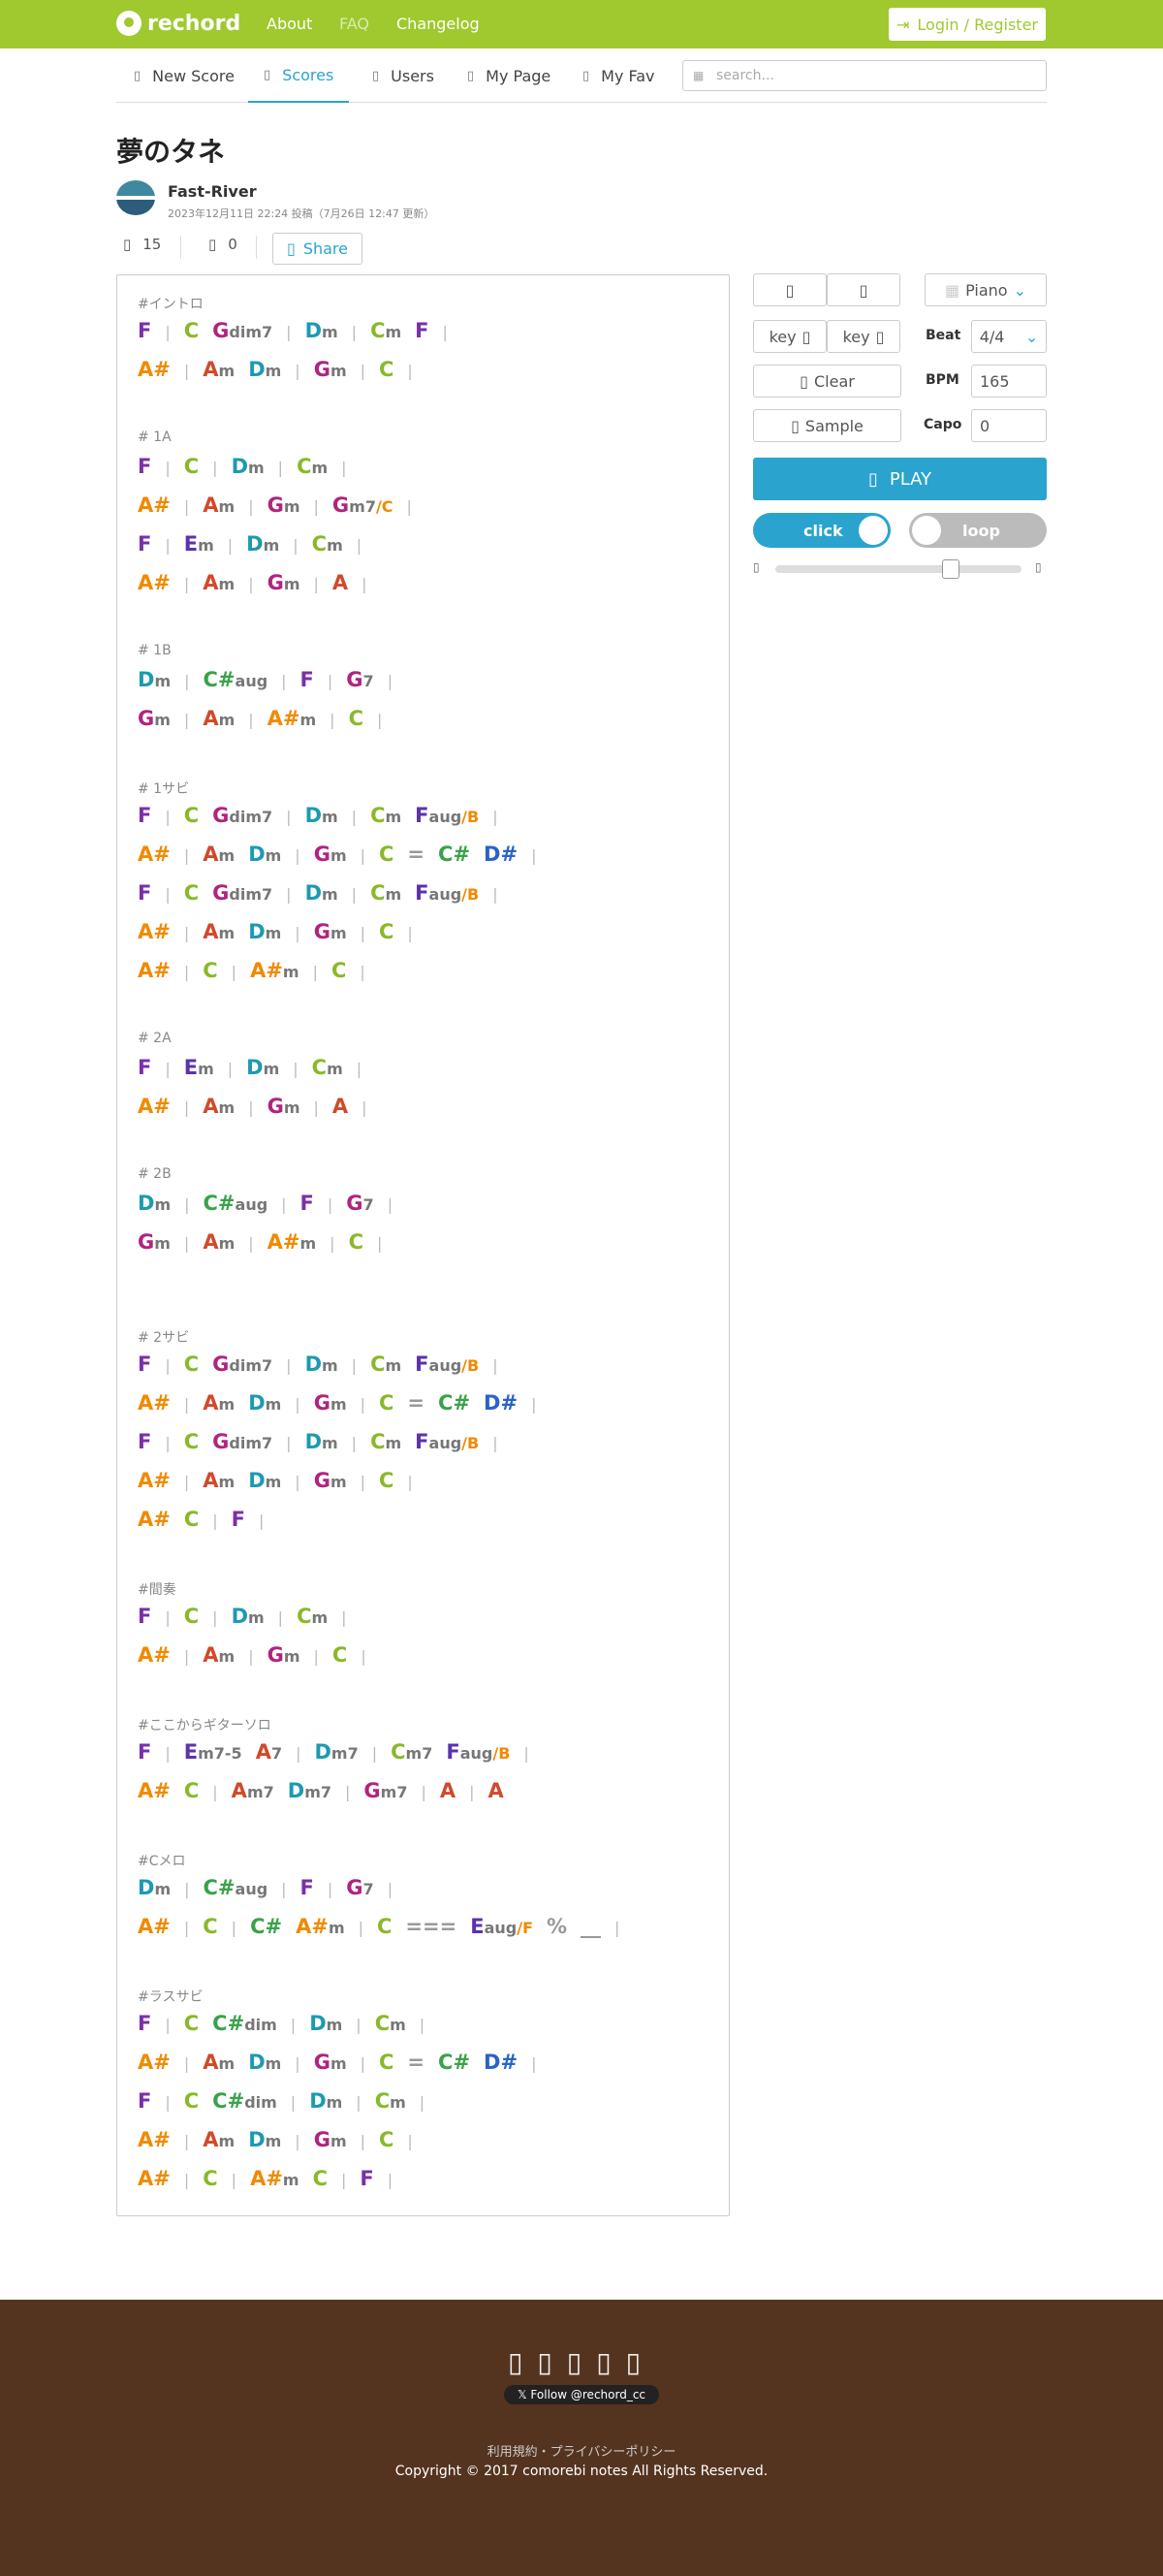 The height and width of the screenshot is (2576, 1163). Describe the element at coordinates (508, 75) in the screenshot. I see `tab-my-page: ▯ My Page` at that location.